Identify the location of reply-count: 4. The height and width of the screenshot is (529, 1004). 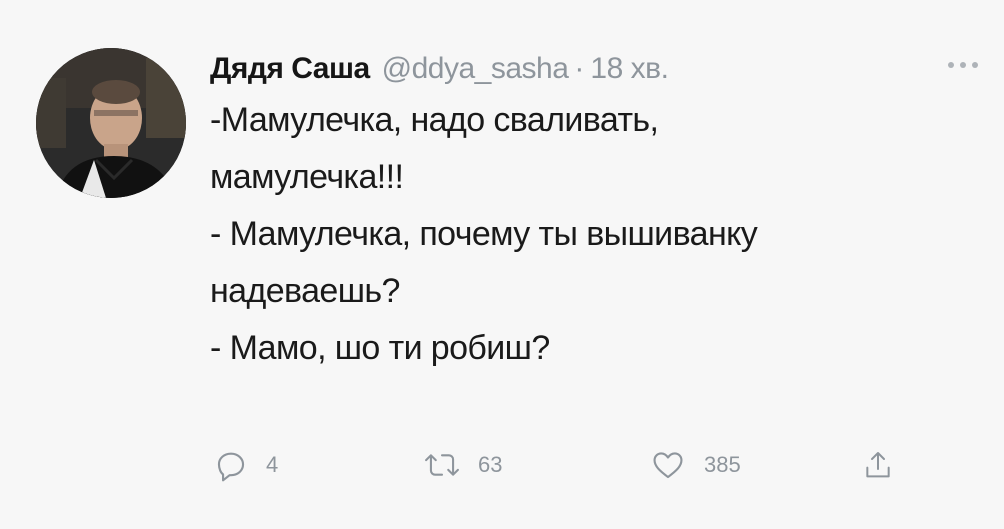
(272, 464).